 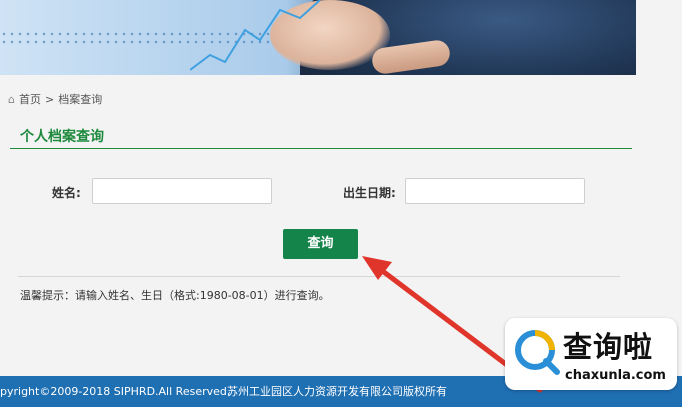 I want to click on page-title: 个人档案查询, so click(x=62, y=137).